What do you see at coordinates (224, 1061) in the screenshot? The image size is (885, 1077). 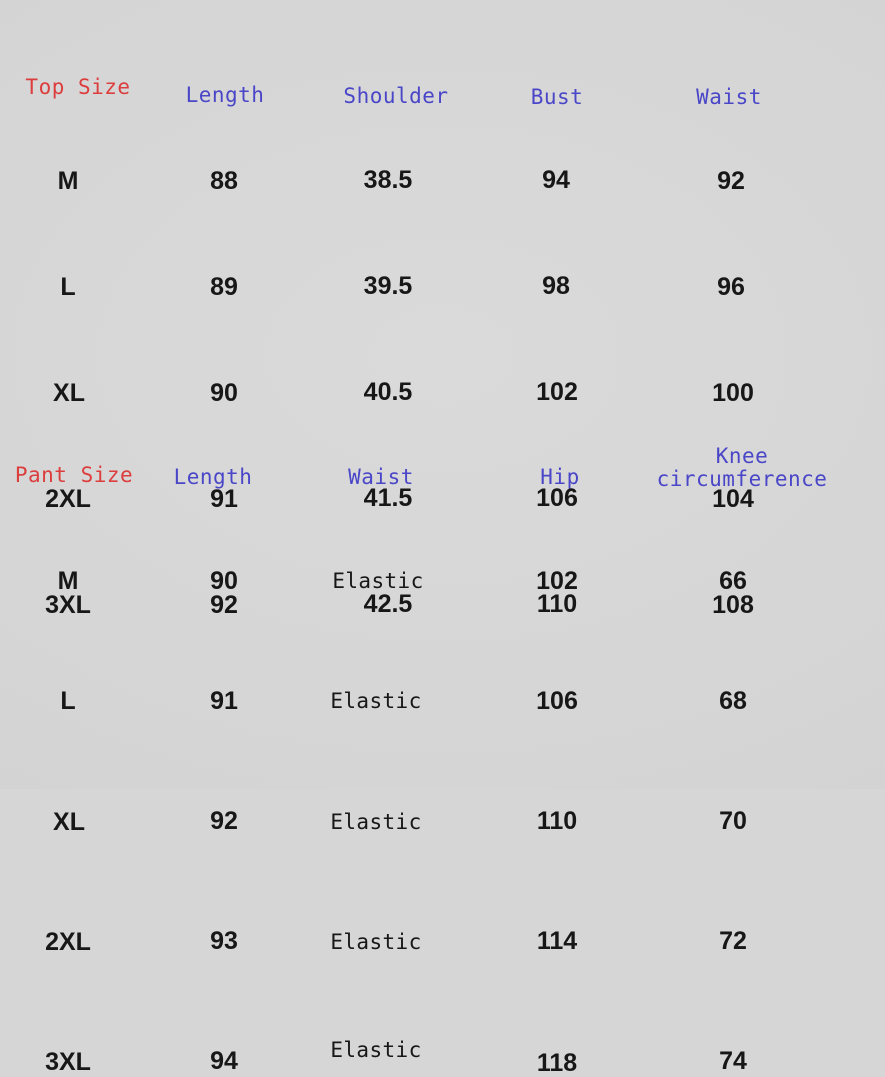 I see `cell-length: 94` at bounding box center [224, 1061].